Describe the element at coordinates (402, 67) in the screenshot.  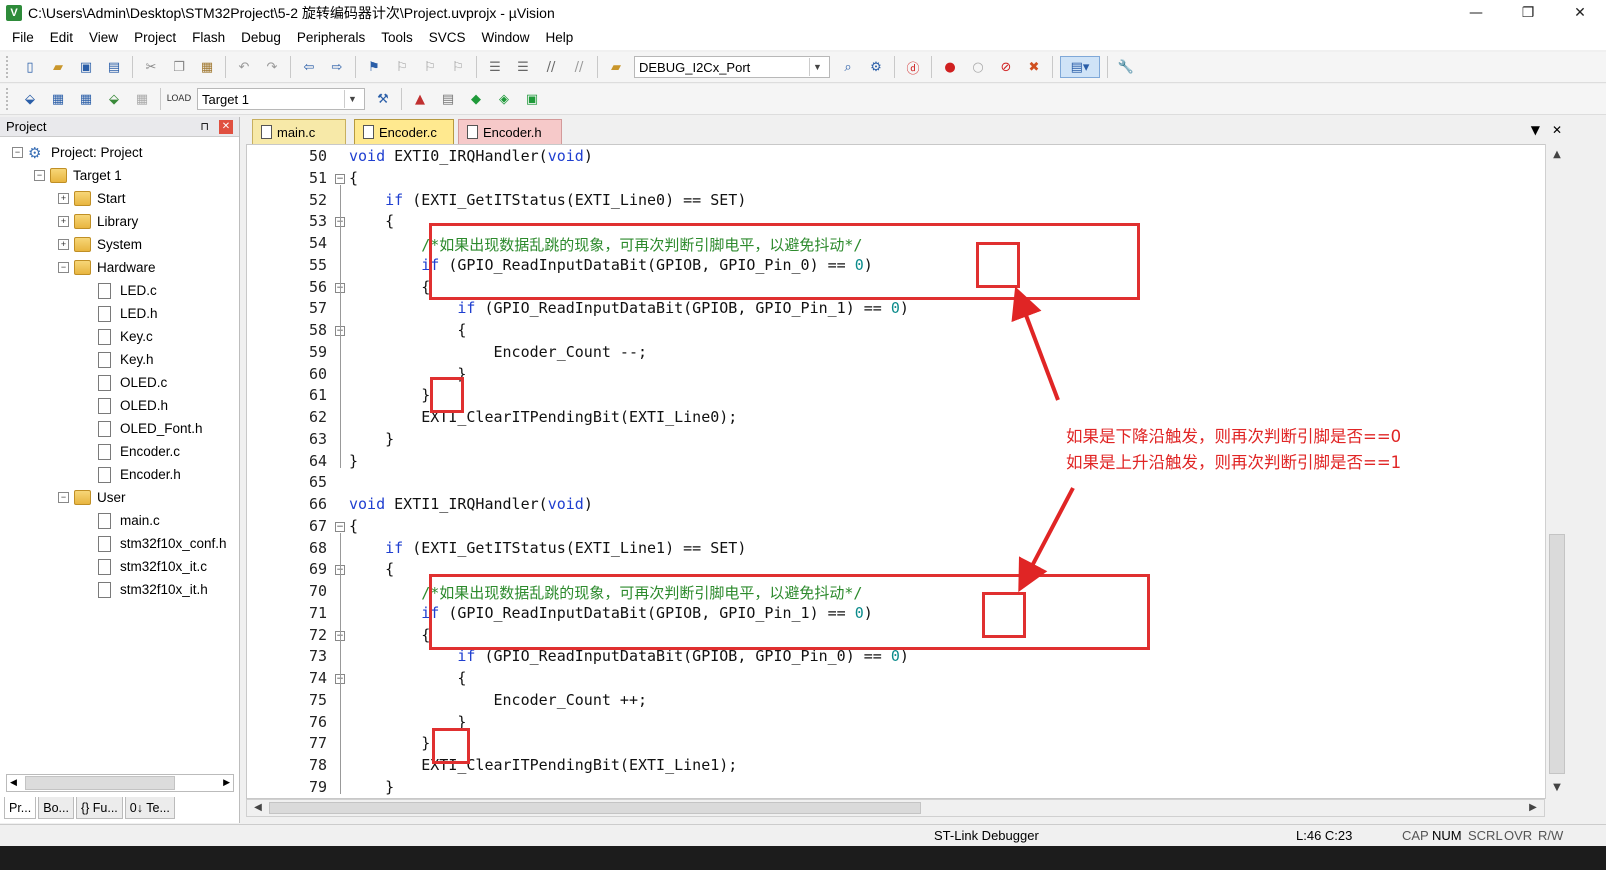
I see `bookmark-prev-icon: ⚐` at that location.